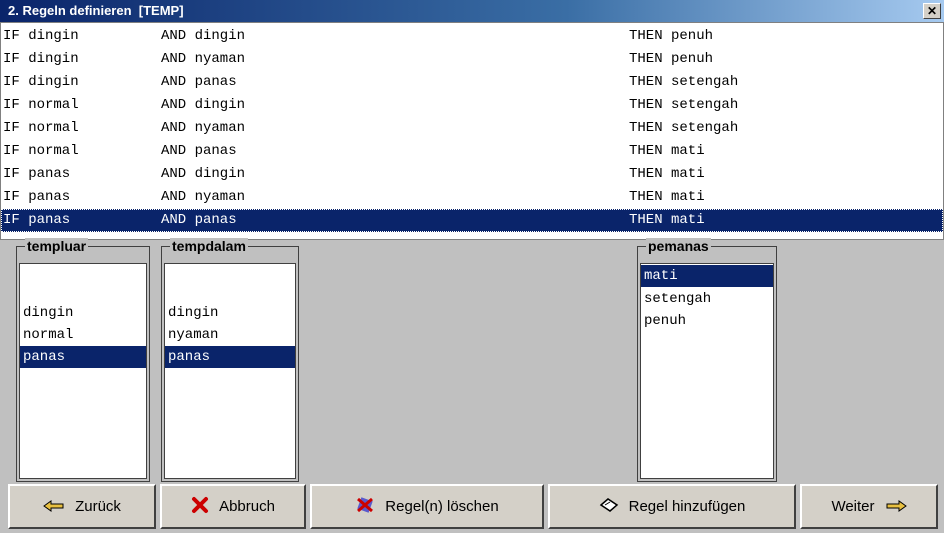 The height and width of the screenshot is (533, 944). What do you see at coordinates (472, 105) in the screenshot?
I see `rule-row: IF normal AND dingin THEN setengah` at bounding box center [472, 105].